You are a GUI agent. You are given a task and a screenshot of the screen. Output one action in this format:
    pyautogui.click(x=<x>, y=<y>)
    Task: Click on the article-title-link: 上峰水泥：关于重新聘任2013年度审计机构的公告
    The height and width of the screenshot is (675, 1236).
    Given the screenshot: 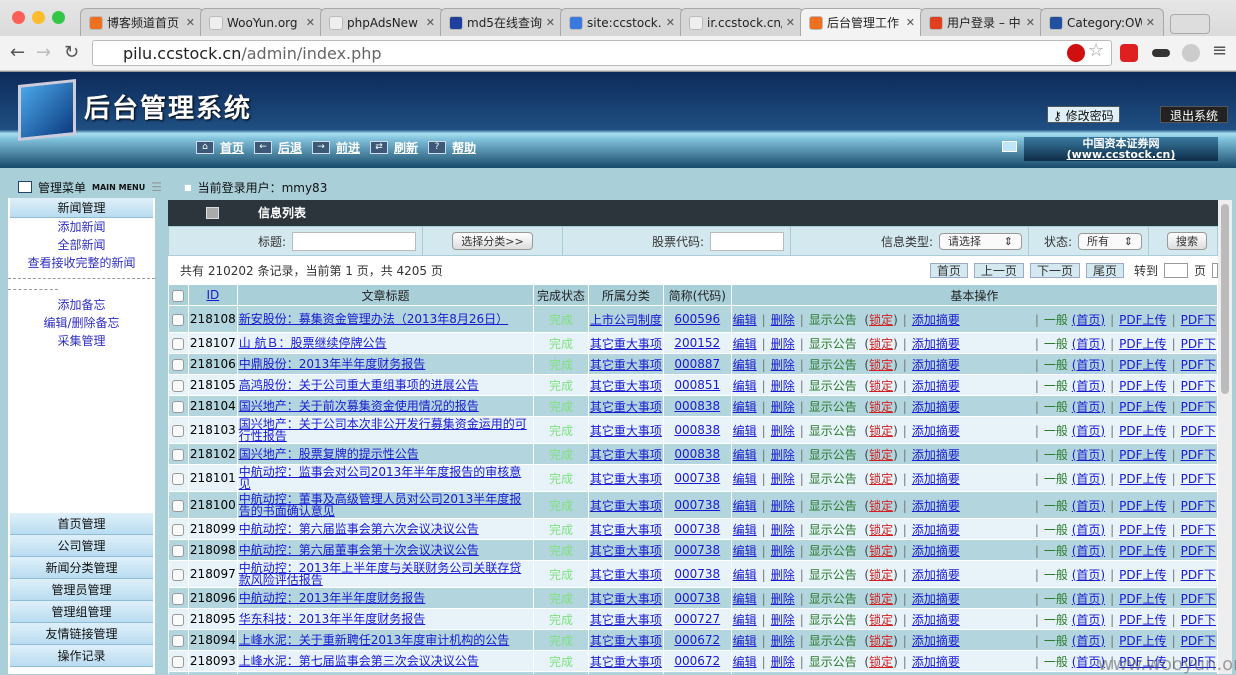 What is the action you would take?
    pyautogui.click(x=374, y=640)
    